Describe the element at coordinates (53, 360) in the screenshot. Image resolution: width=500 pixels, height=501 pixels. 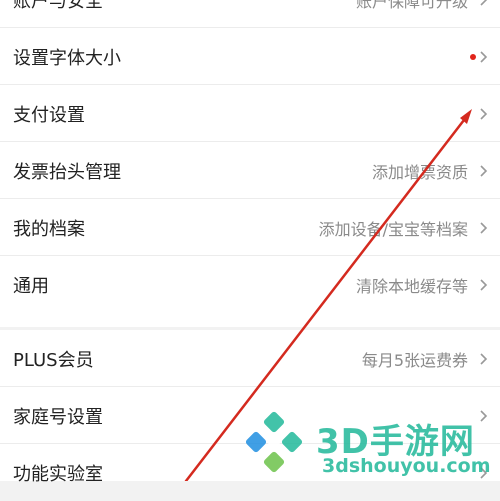
I see `row-label: PLUS会员` at that location.